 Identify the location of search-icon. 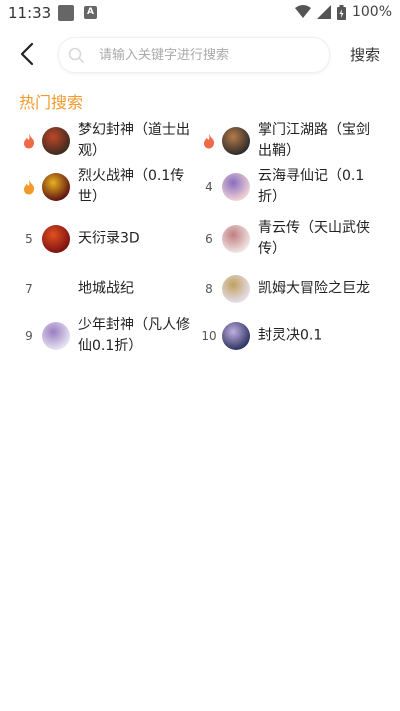
(76, 55).